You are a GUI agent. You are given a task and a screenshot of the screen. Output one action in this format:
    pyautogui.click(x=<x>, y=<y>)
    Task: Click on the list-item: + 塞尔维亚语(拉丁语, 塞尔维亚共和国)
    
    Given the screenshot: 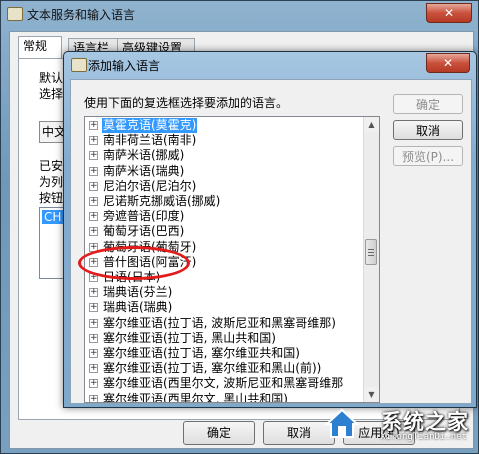 What is the action you would take?
    pyautogui.click(x=224, y=353)
    